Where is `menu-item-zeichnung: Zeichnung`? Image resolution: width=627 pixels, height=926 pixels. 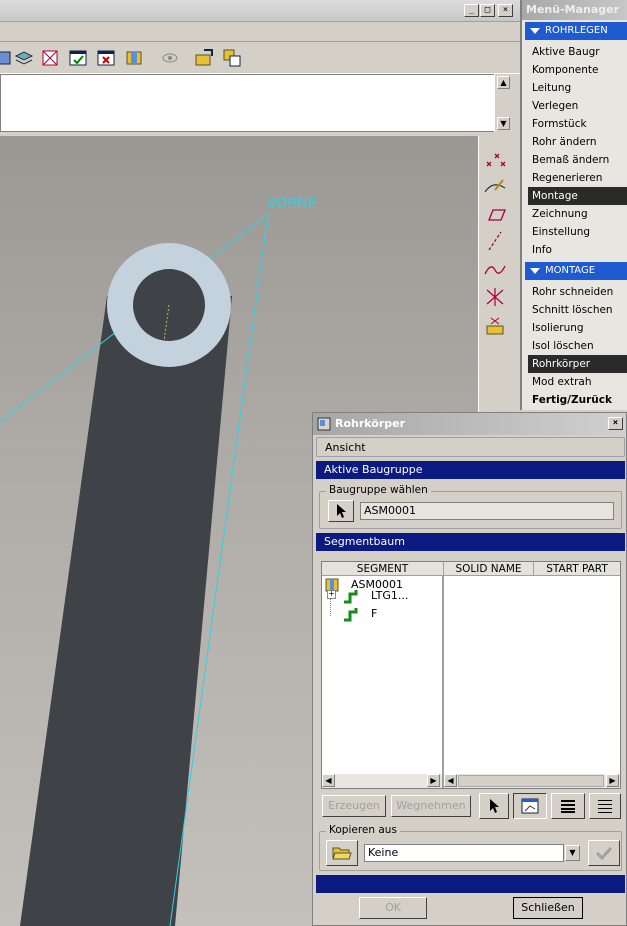
menu-item-zeichnung: Zeichnung is located at coordinates (577, 214).